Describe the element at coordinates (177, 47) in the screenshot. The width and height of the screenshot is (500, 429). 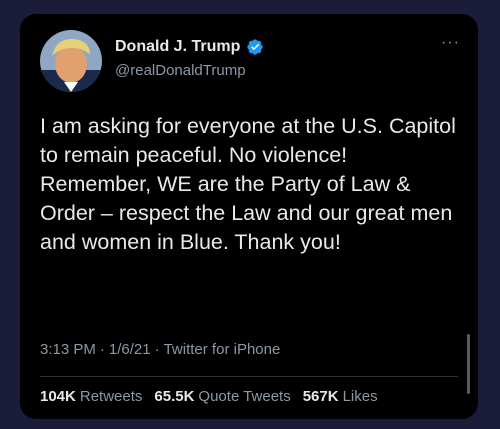
I see `display-name: Donald J. Trump` at that location.